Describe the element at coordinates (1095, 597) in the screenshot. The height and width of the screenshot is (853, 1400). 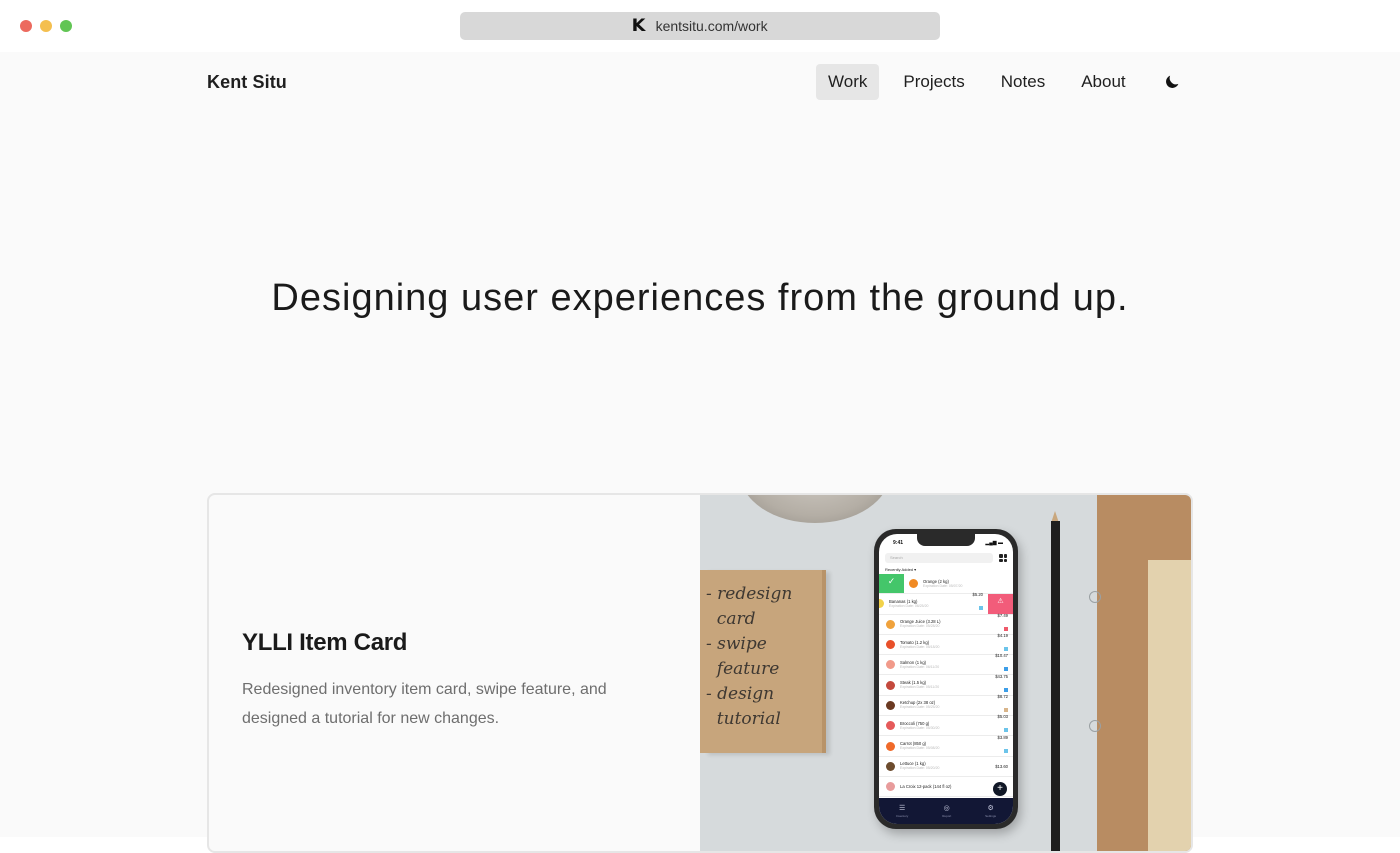
I see `ring-clip` at that location.